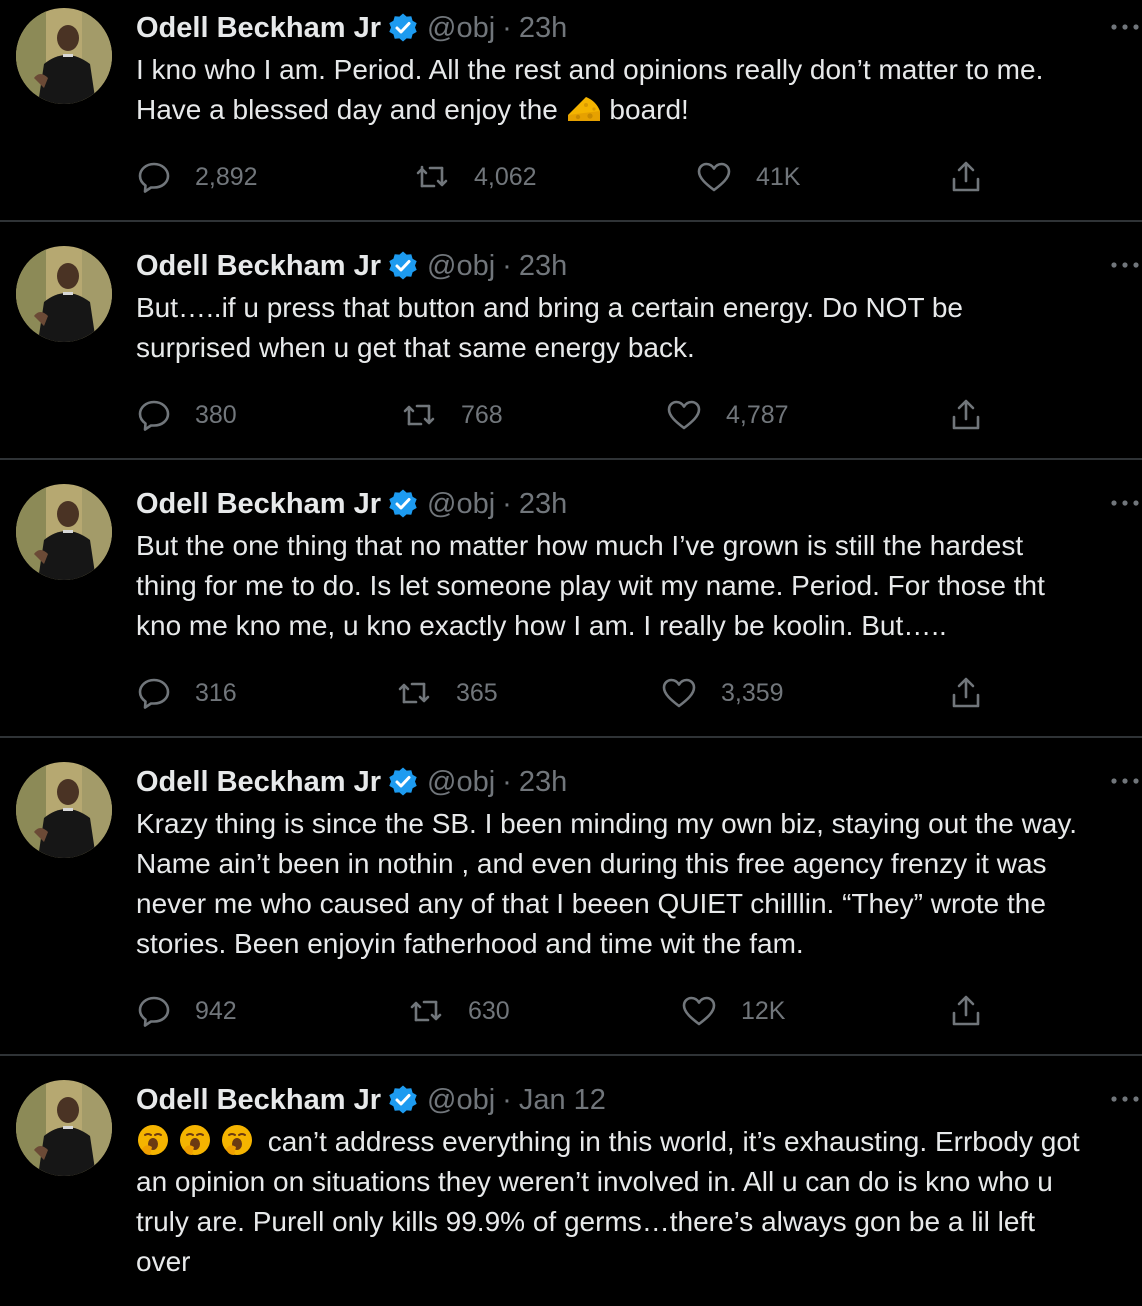 Image resolution: width=1142 pixels, height=1306 pixels. Describe the element at coordinates (505, 176) in the screenshot. I see `retweet-count: 4,062` at that location.